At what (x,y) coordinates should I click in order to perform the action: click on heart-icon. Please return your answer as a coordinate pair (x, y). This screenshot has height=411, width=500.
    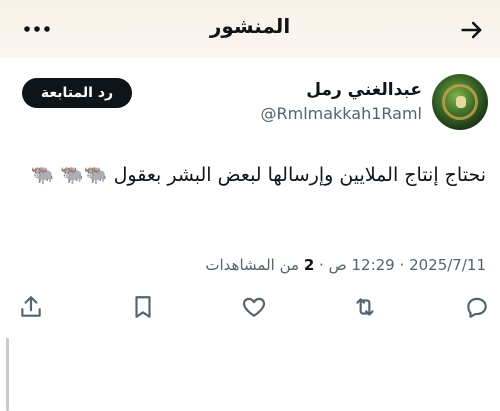
    Looking at the image, I should click on (252, 309).